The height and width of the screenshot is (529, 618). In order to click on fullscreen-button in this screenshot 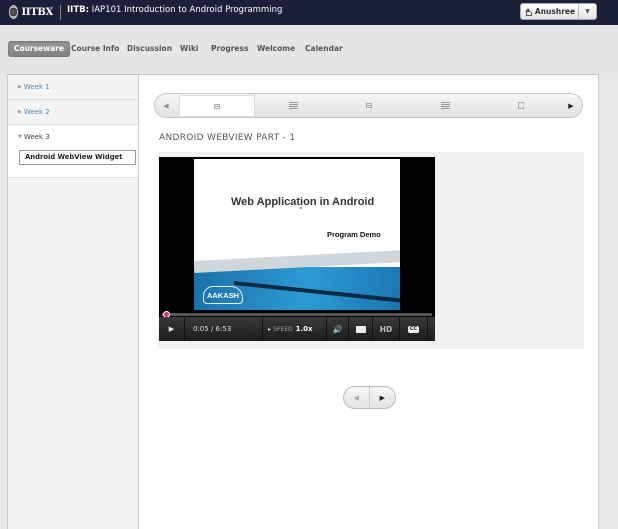, I will do `click(361, 329)`.